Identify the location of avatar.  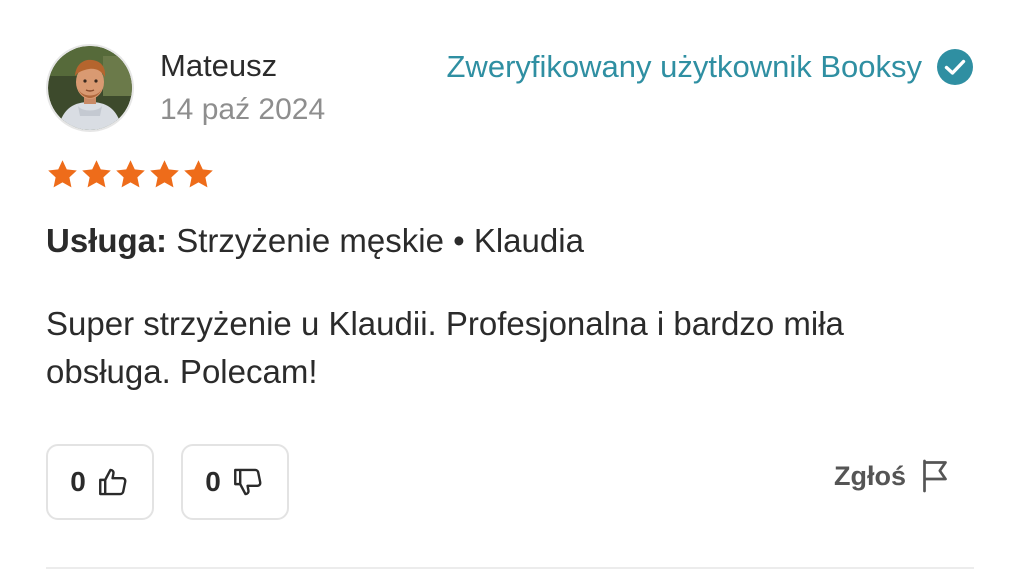
(90, 88).